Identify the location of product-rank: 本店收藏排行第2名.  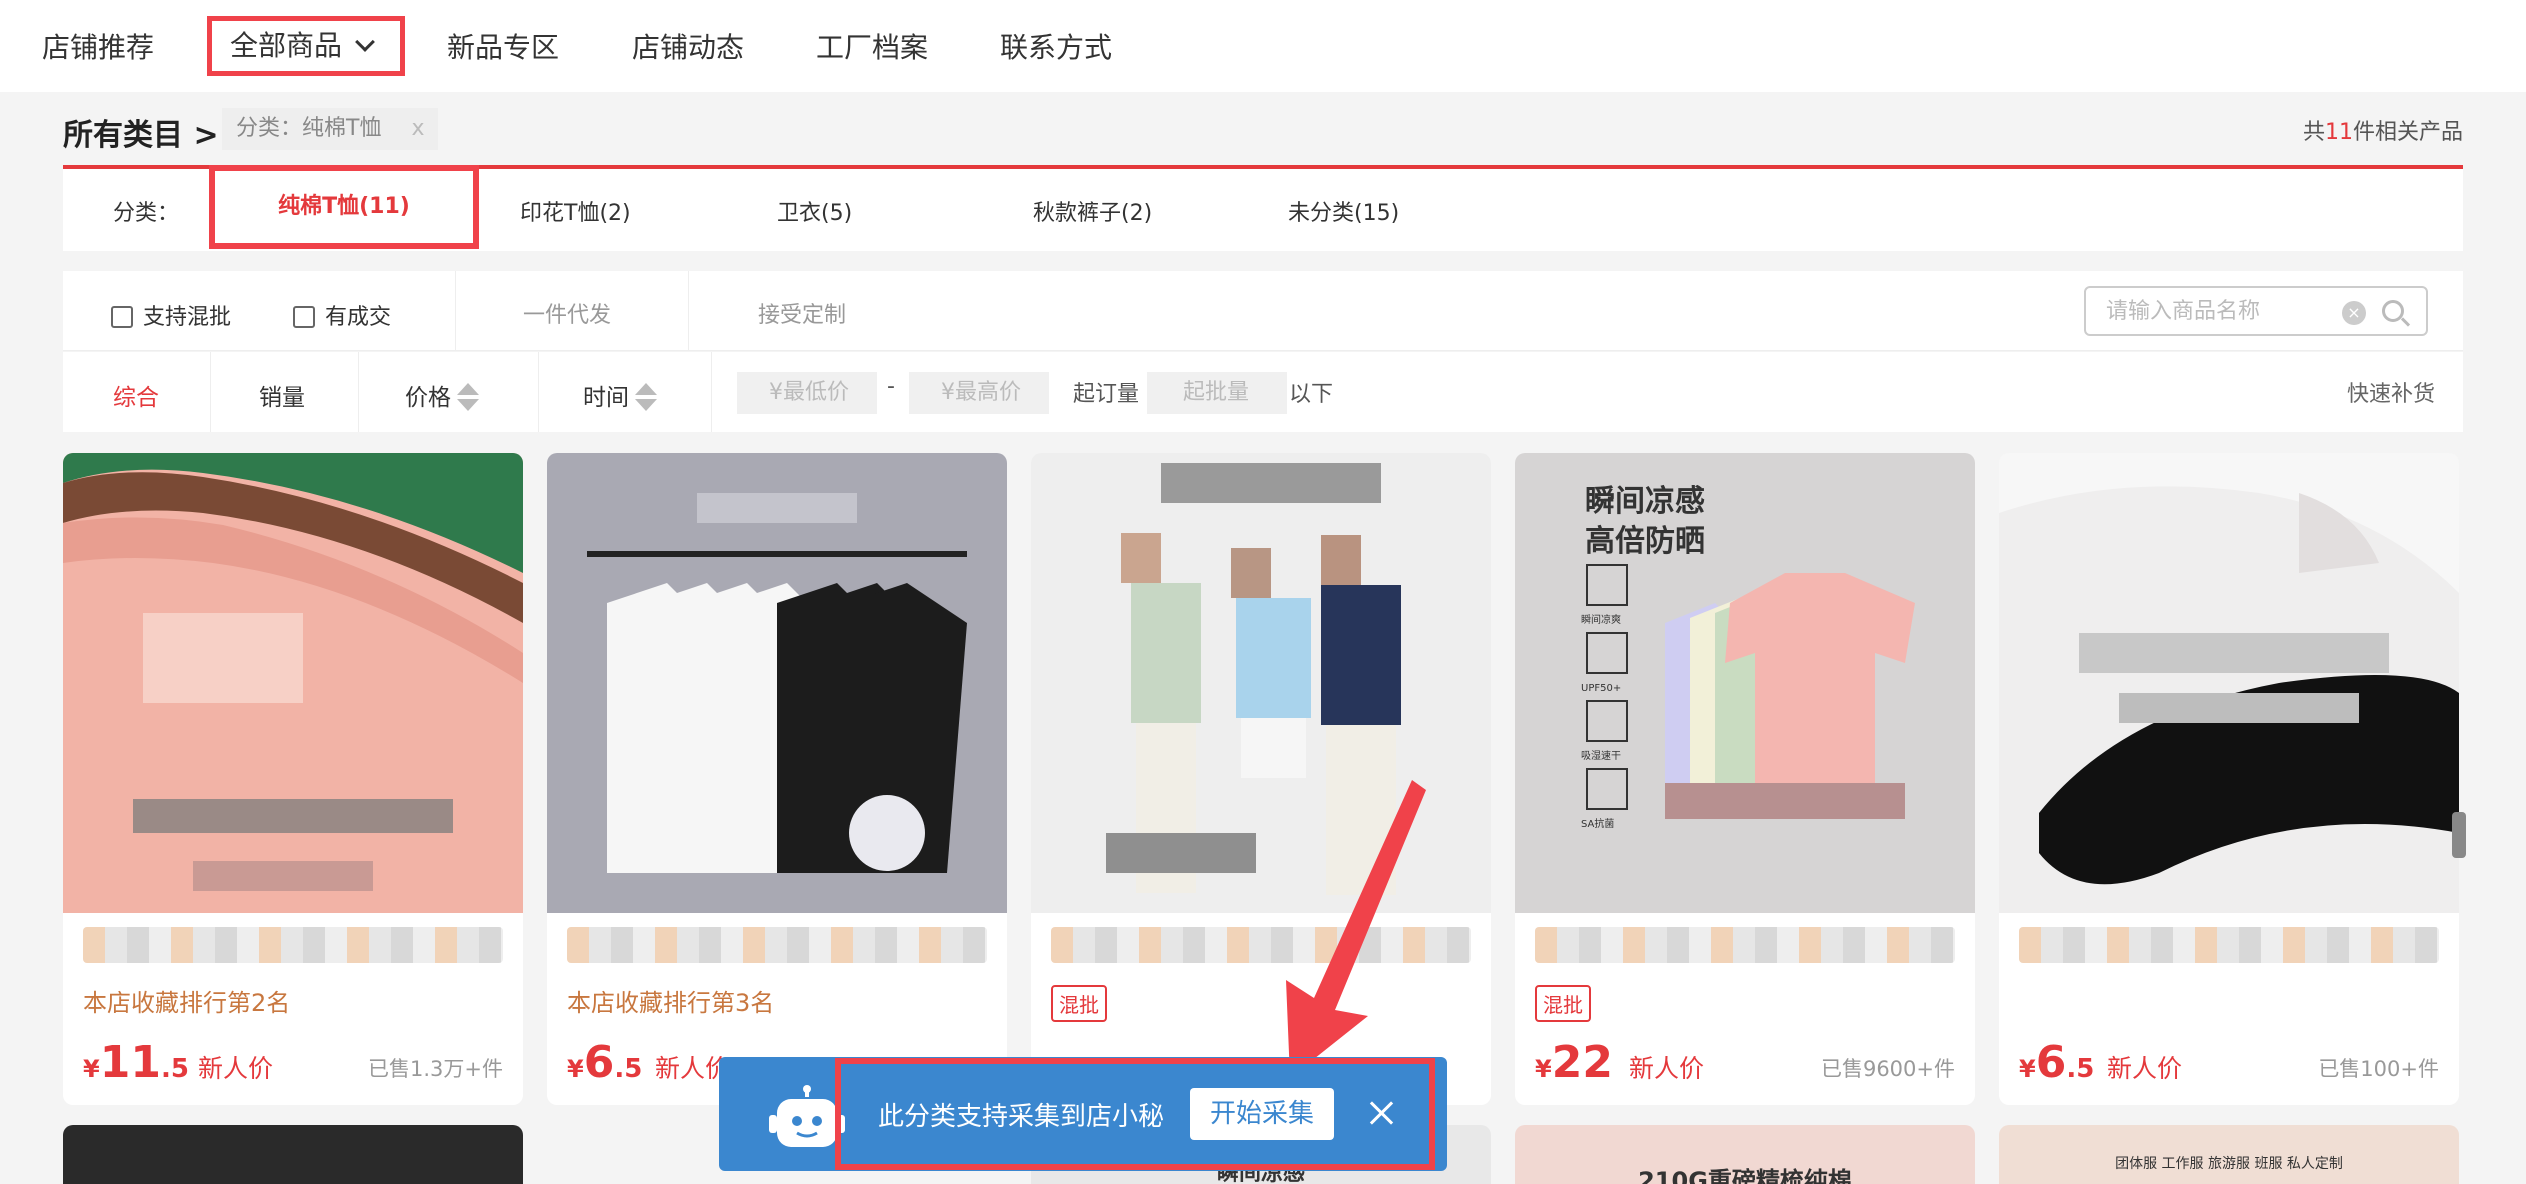
(187, 1003).